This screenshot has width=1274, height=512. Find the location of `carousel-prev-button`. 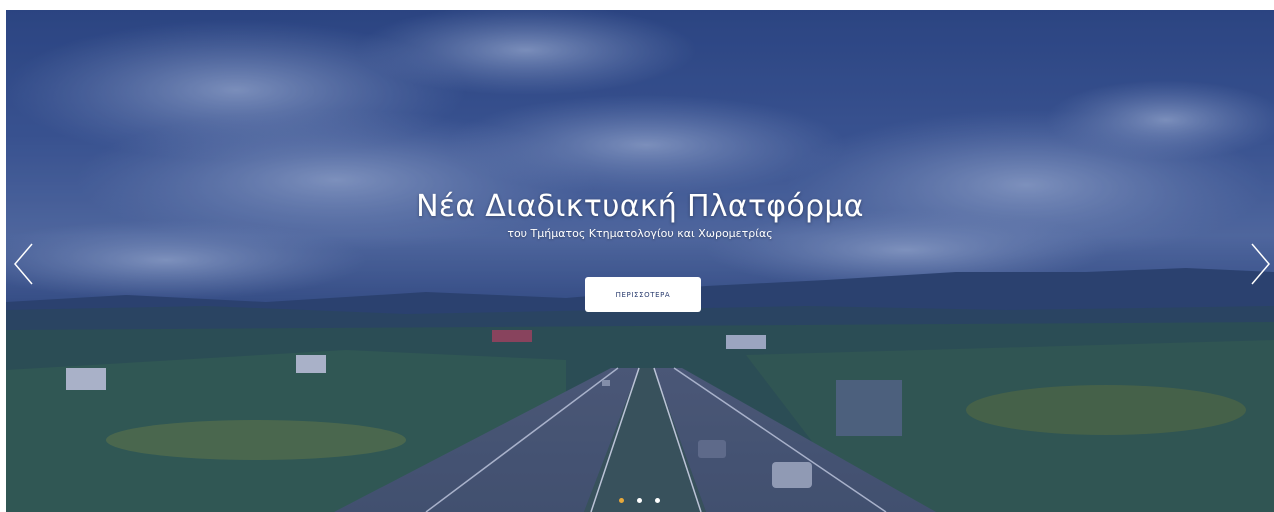

carousel-prev-button is located at coordinates (24, 264).